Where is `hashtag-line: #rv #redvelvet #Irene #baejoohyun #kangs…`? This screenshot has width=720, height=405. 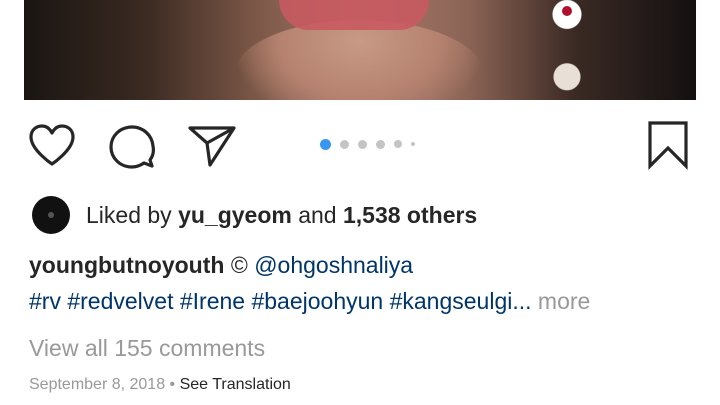 hashtag-line: #rv #redvelvet #Irene #baejoohyun #kangs… is located at coordinates (309, 301).